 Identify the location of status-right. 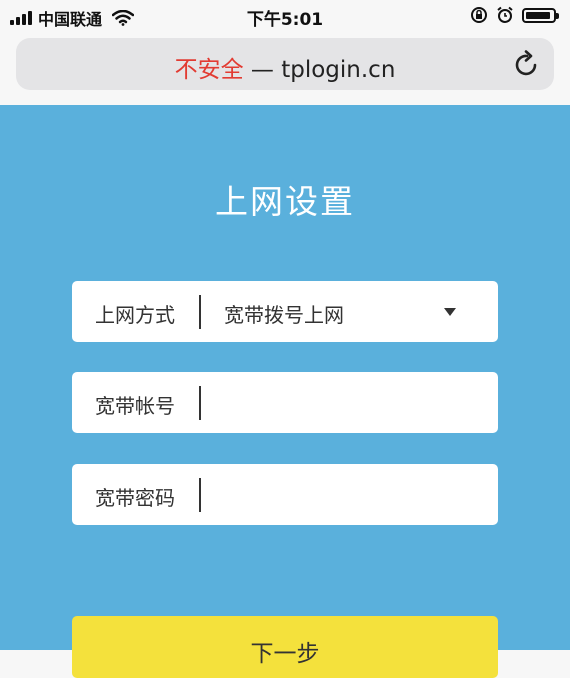
(514, 15).